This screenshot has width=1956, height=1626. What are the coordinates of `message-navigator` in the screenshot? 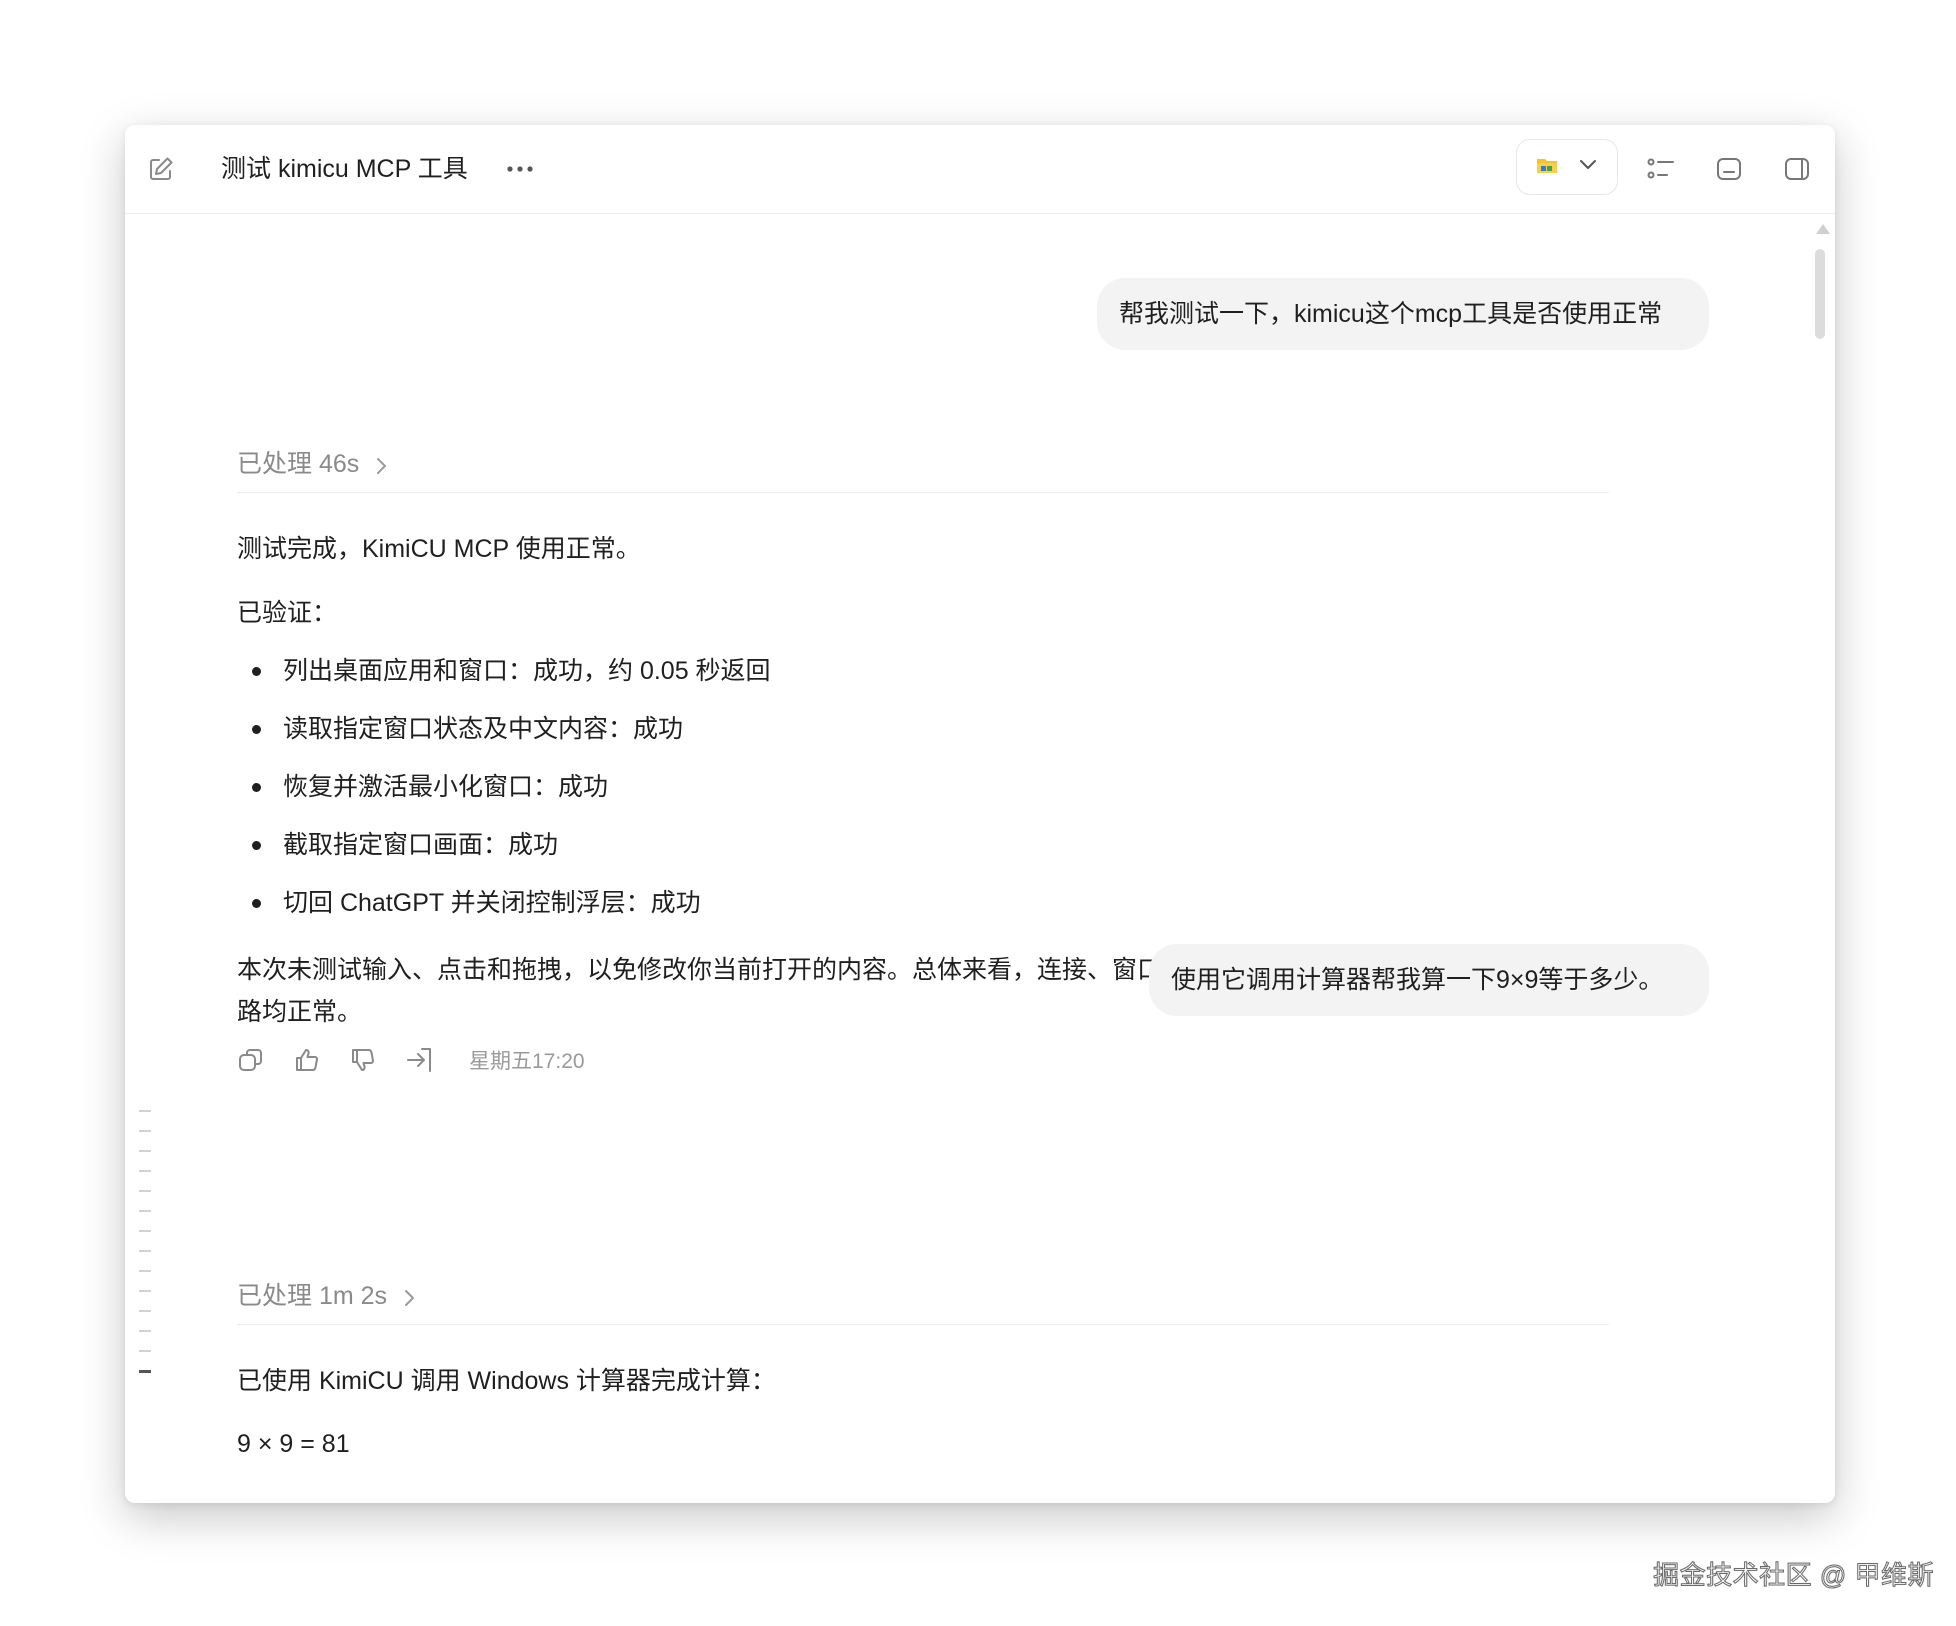 It's located at (147, 1250).